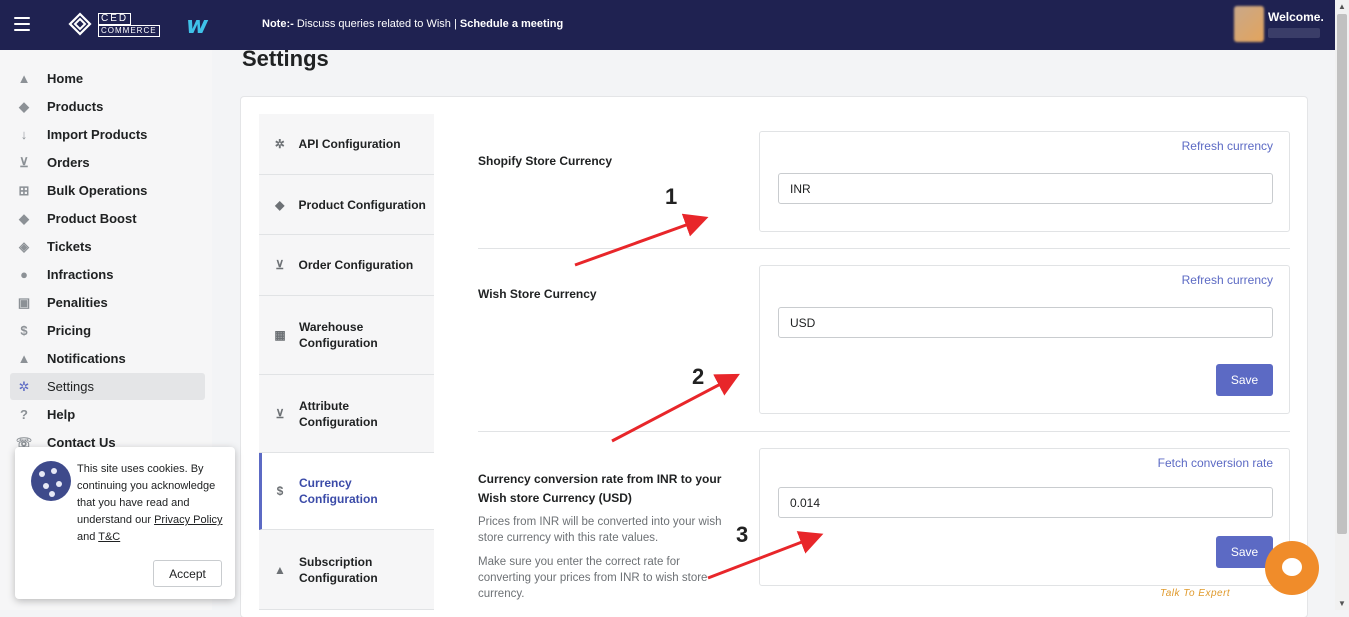 This screenshot has width=1349, height=617. What do you see at coordinates (280, 335) in the screenshot?
I see `store-icon: ▦` at bounding box center [280, 335].